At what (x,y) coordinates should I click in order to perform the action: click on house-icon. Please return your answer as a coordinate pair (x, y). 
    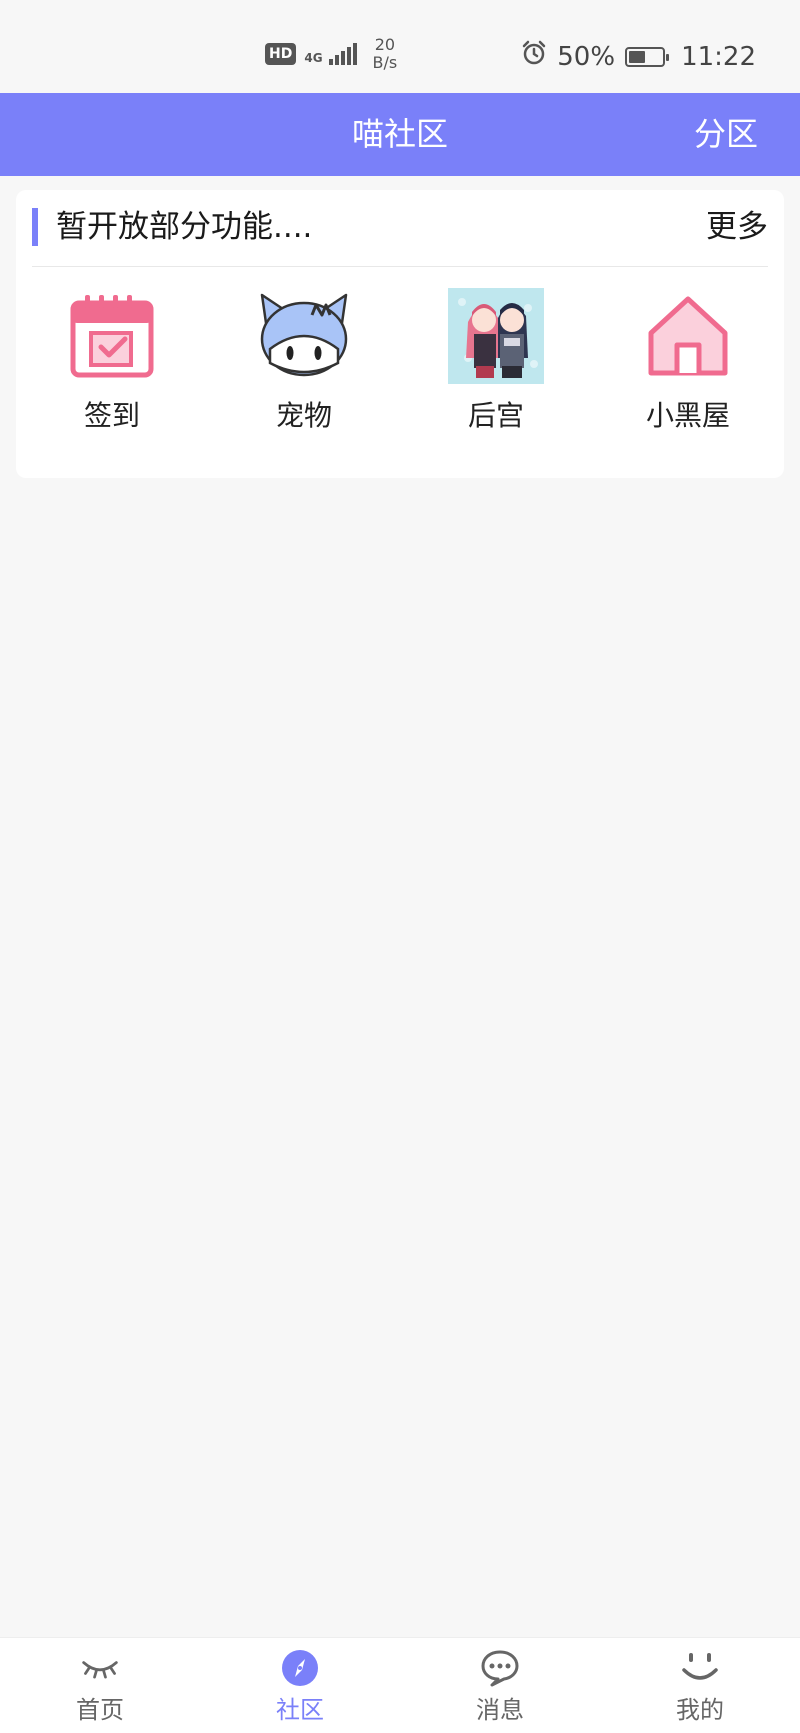
    Looking at the image, I should click on (688, 336).